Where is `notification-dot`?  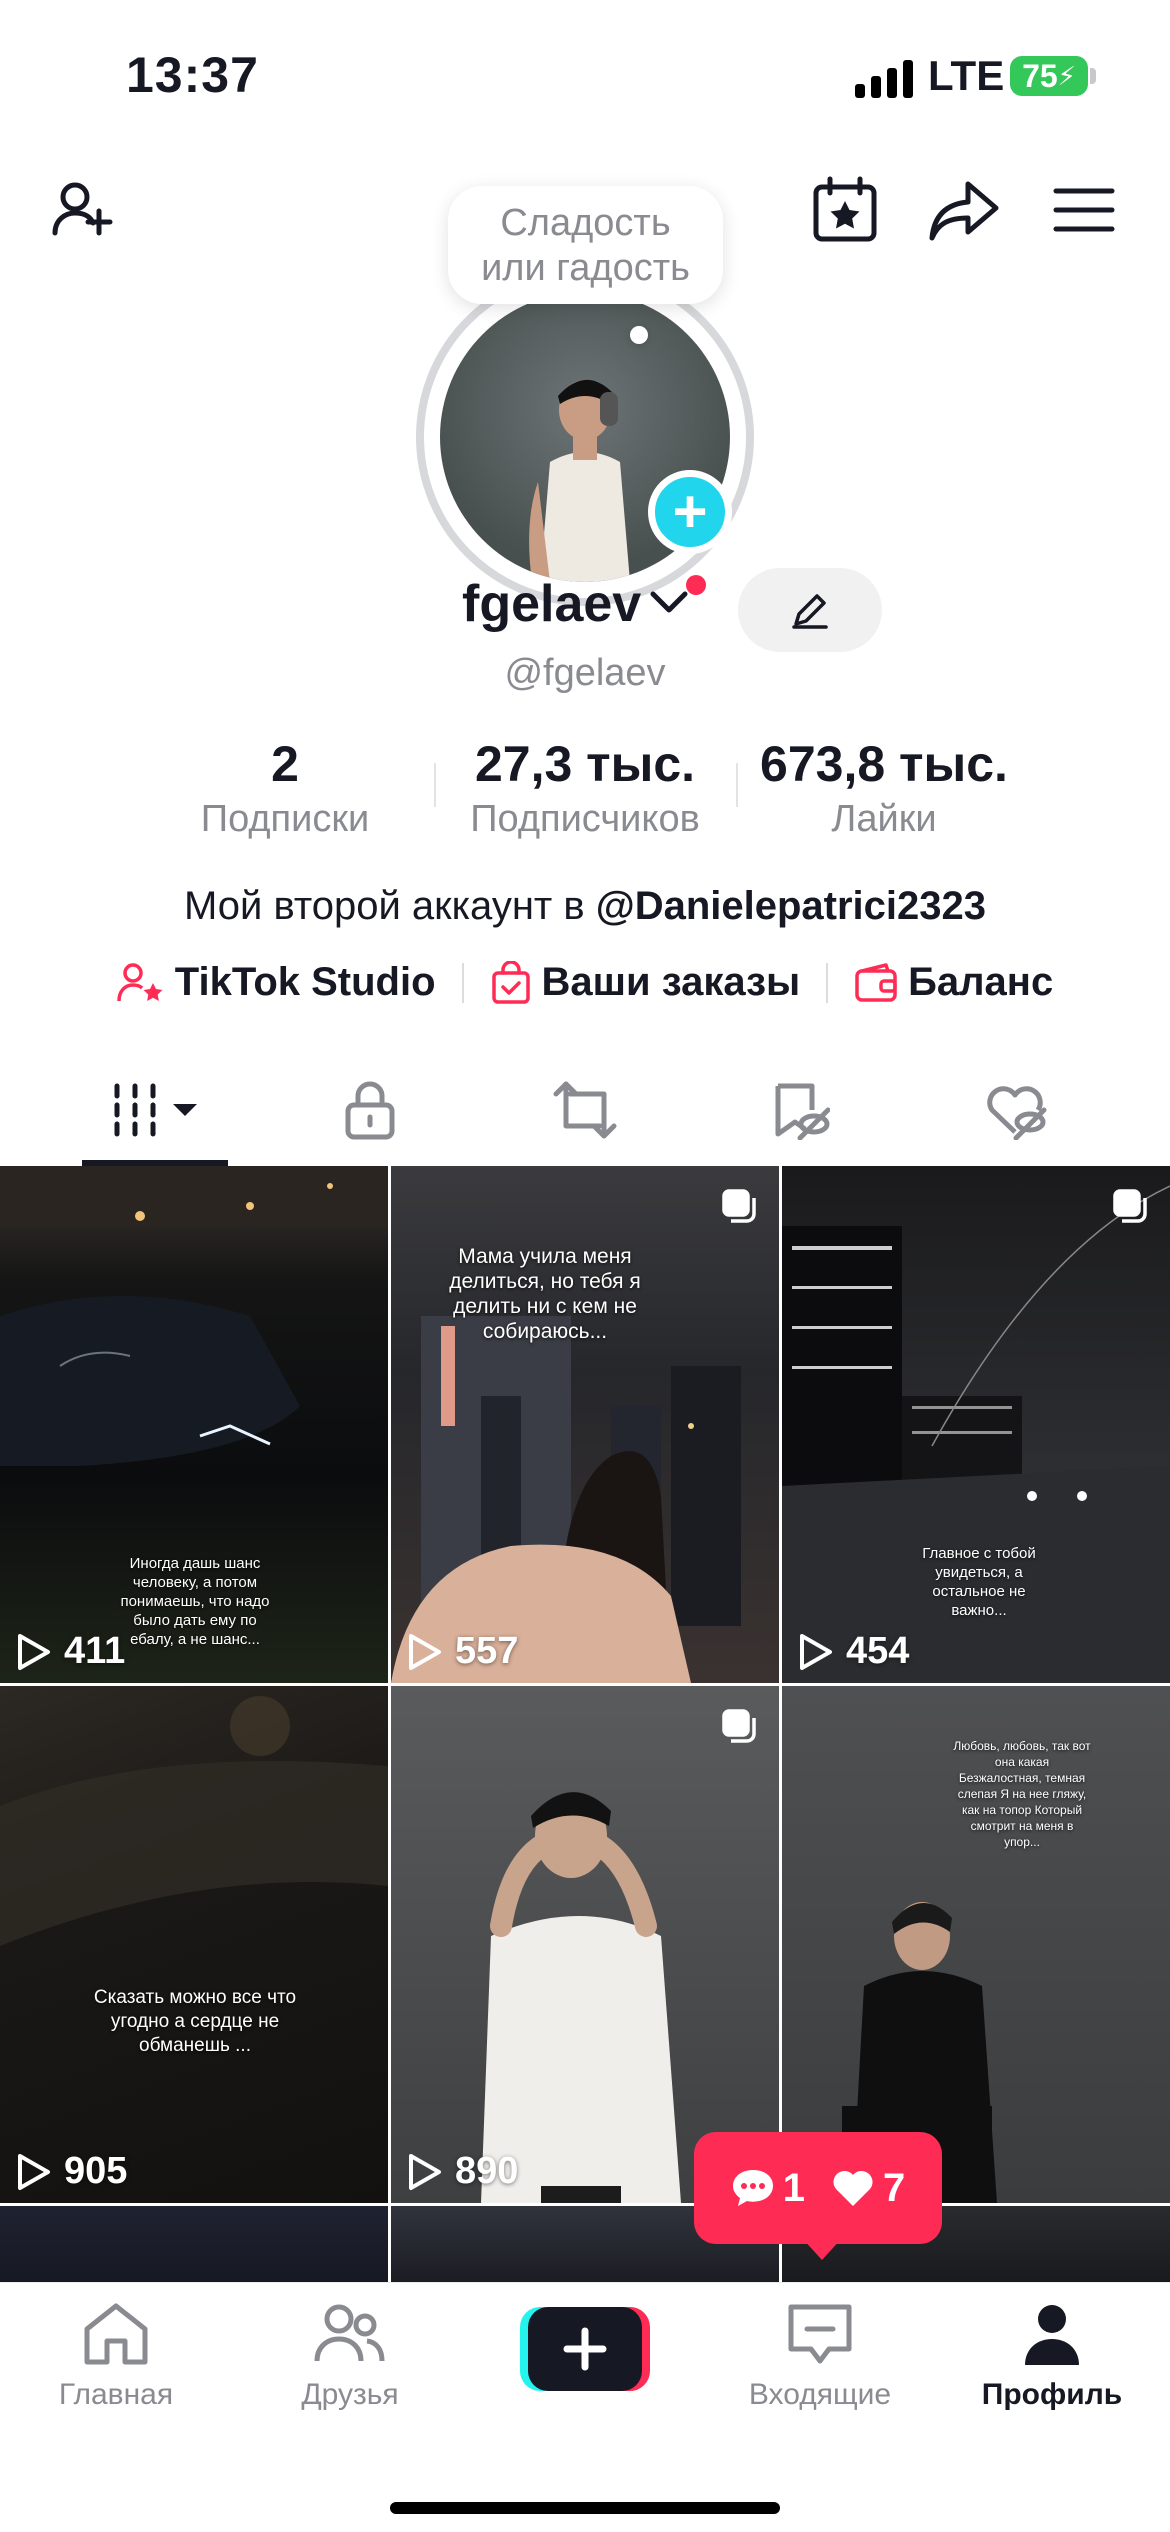 notification-dot is located at coordinates (696, 585).